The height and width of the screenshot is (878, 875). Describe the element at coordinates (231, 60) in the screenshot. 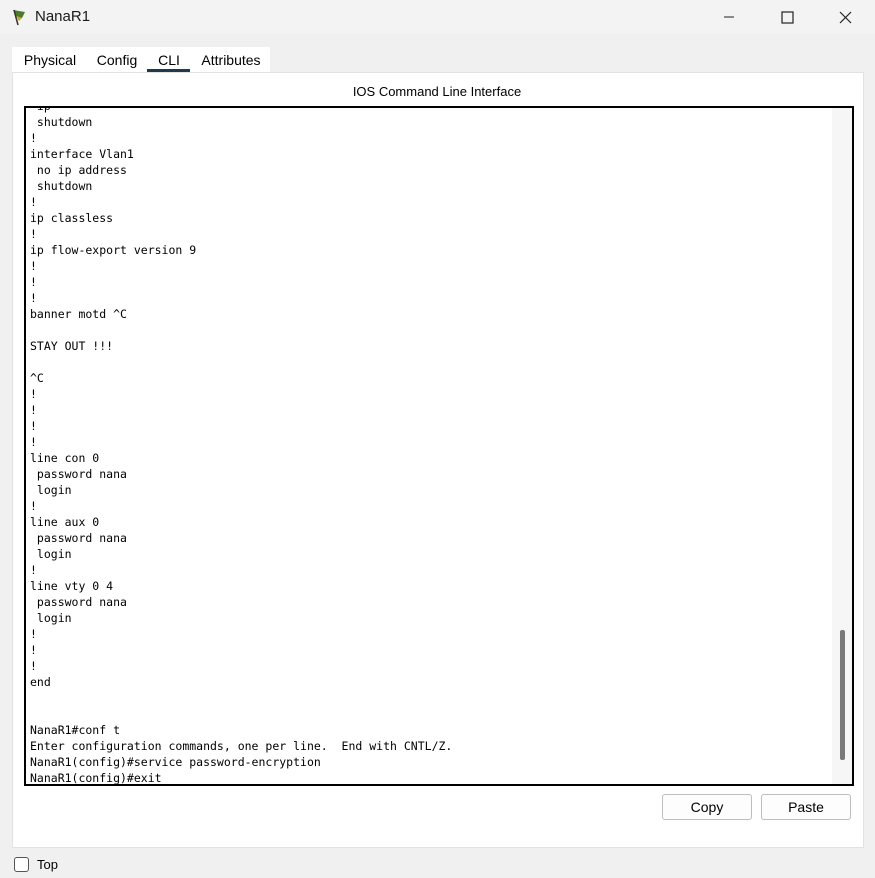

I see `tab-attributes: Attributes` at that location.